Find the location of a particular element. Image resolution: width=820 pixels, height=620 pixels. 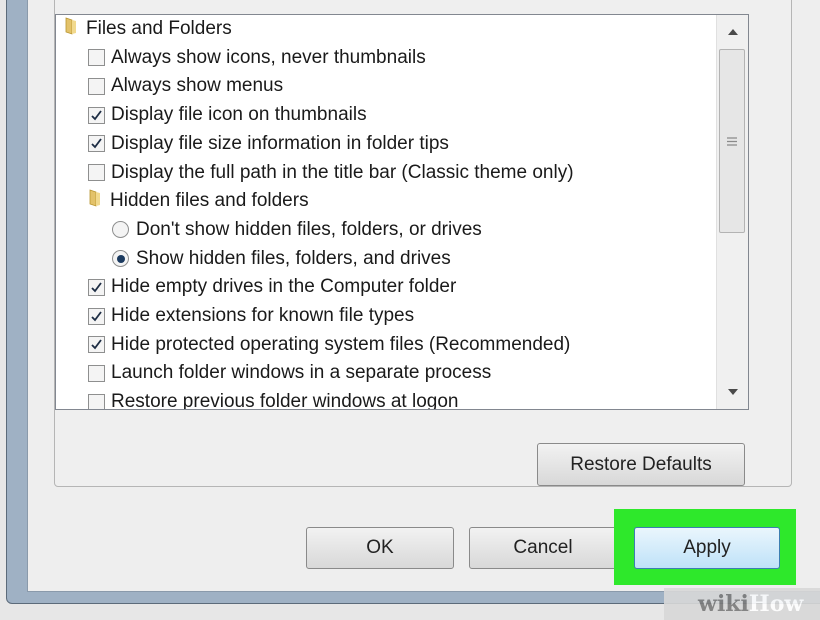

cancel-button: Cancel is located at coordinates (543, 548).